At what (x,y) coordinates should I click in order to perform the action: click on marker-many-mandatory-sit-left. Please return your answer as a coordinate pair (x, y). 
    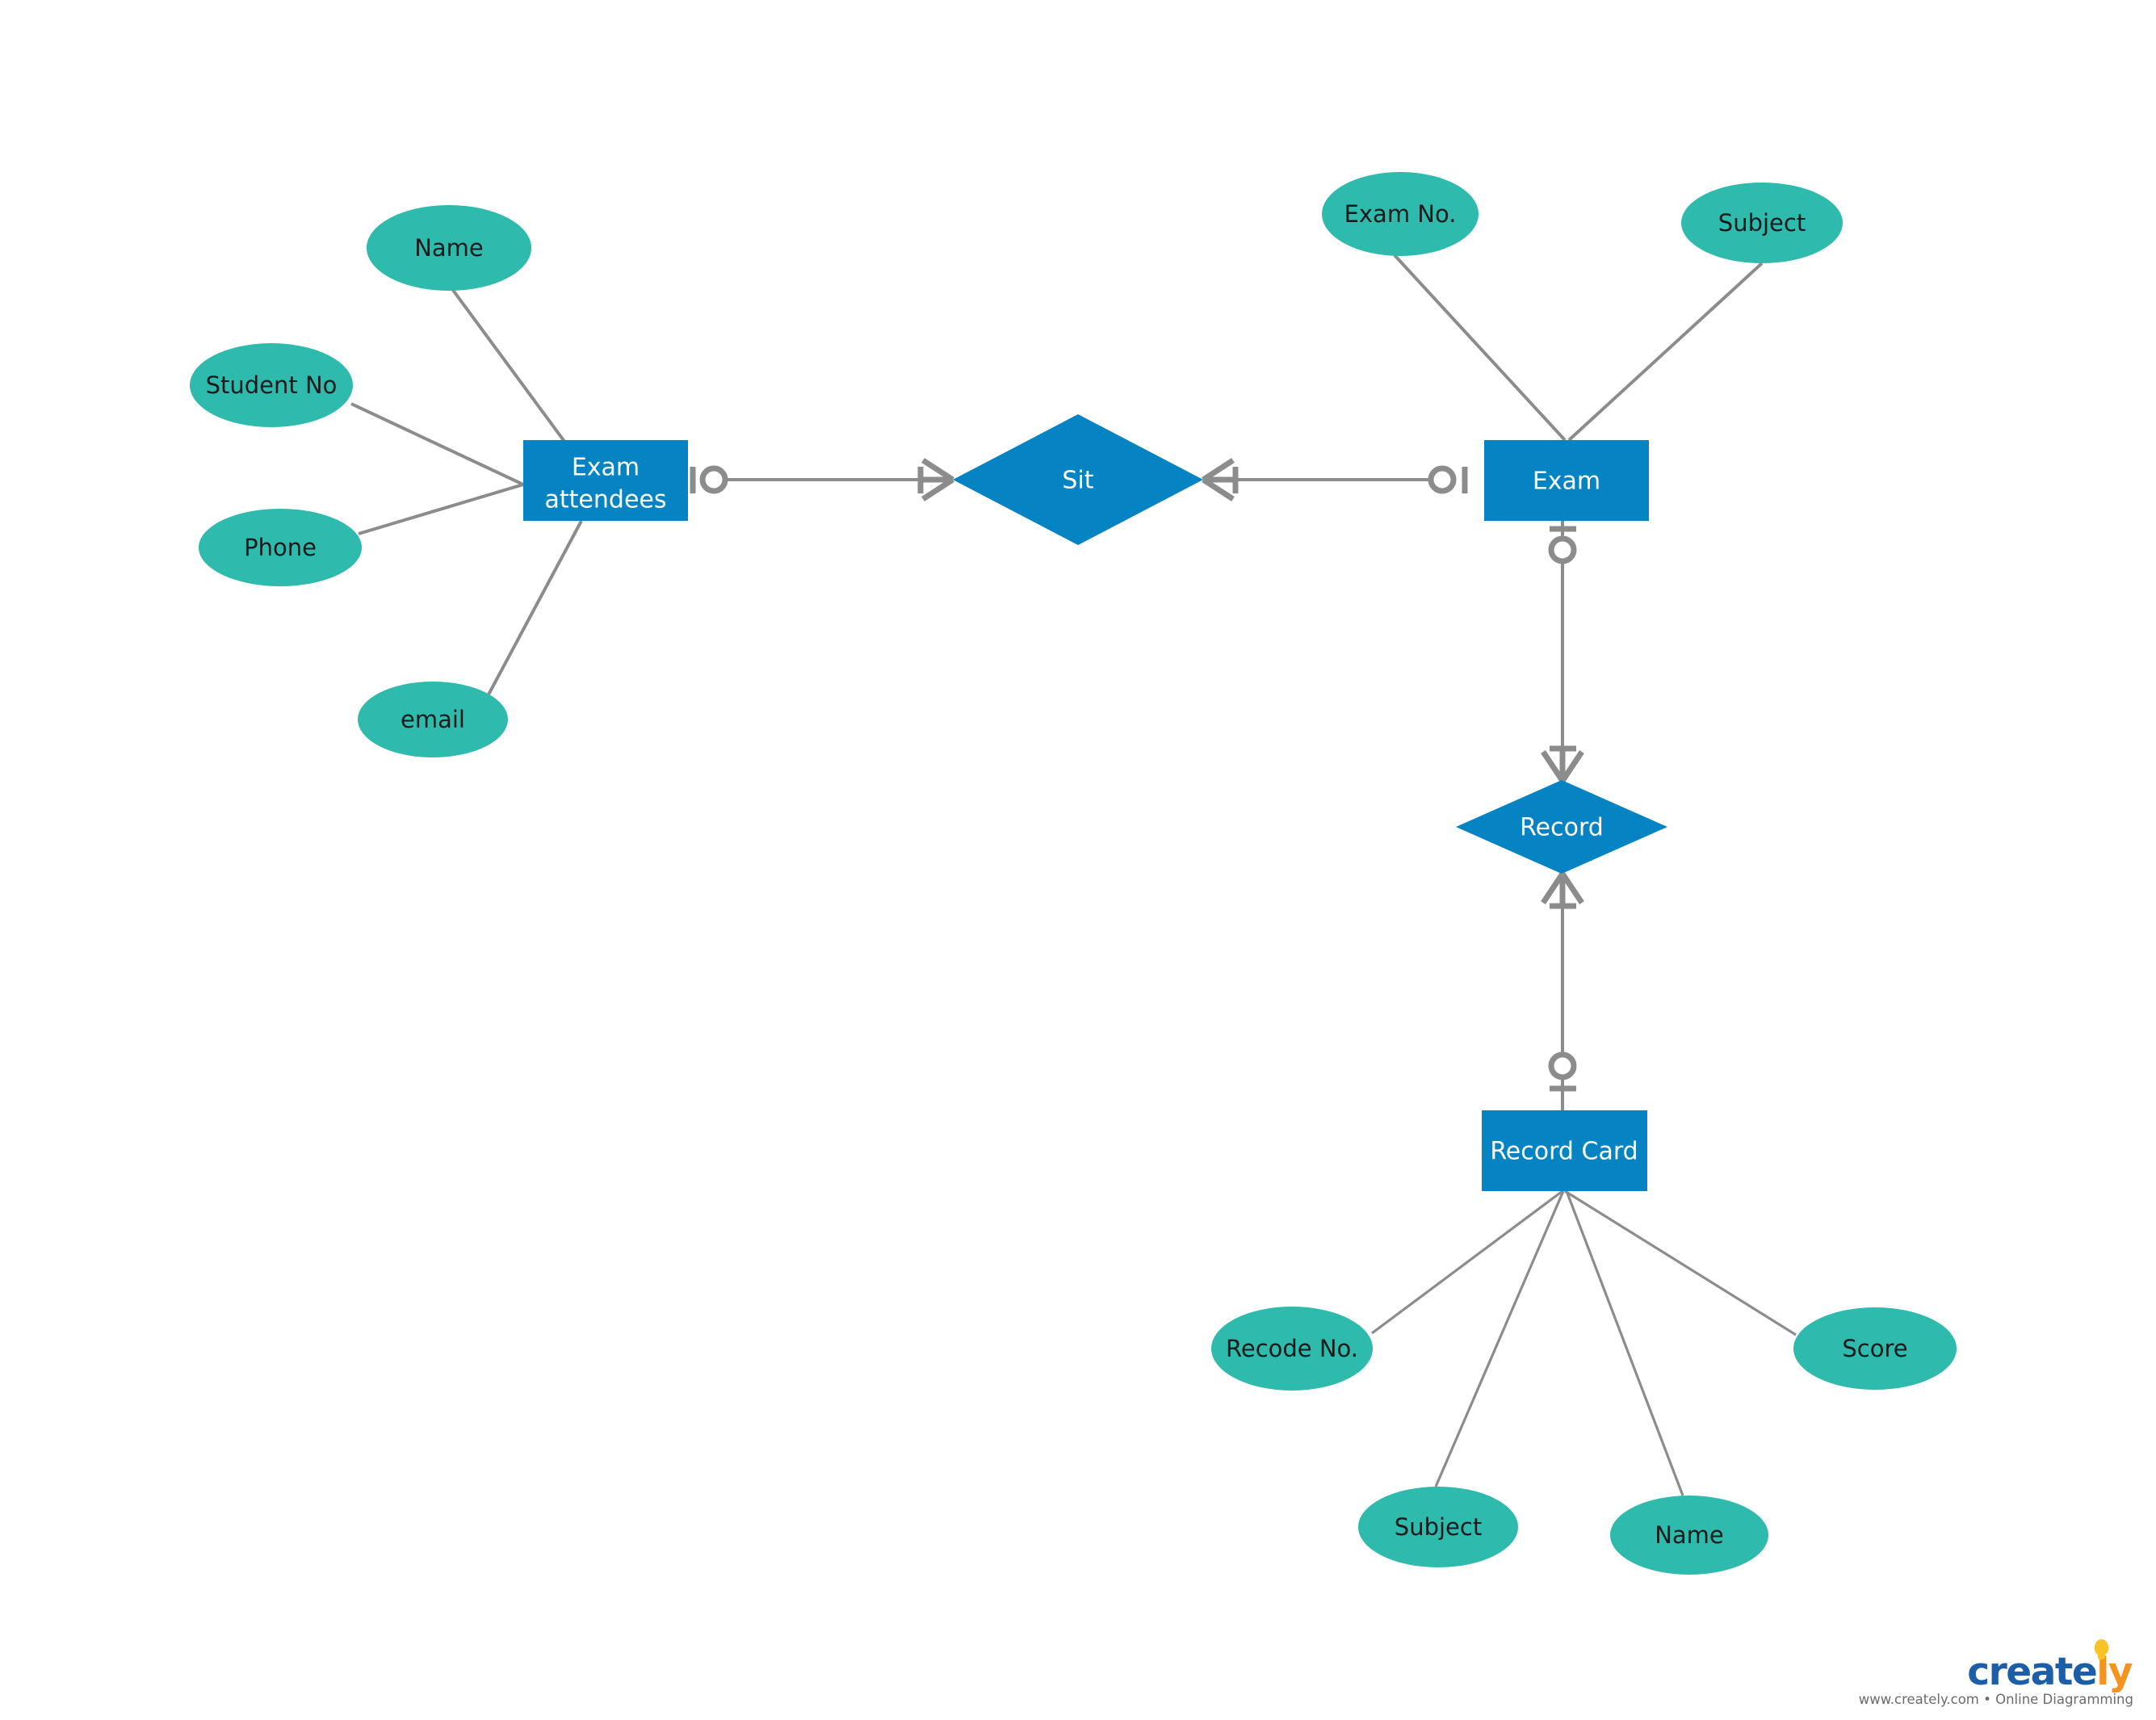
    Looking at the image, I should click on (935, 479).